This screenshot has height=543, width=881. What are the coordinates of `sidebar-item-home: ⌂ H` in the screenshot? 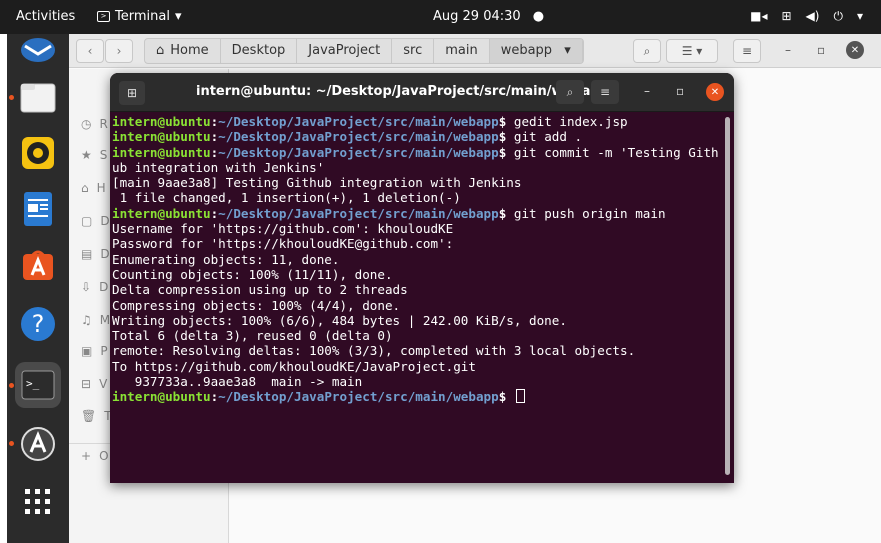 It's located at (93, 188).